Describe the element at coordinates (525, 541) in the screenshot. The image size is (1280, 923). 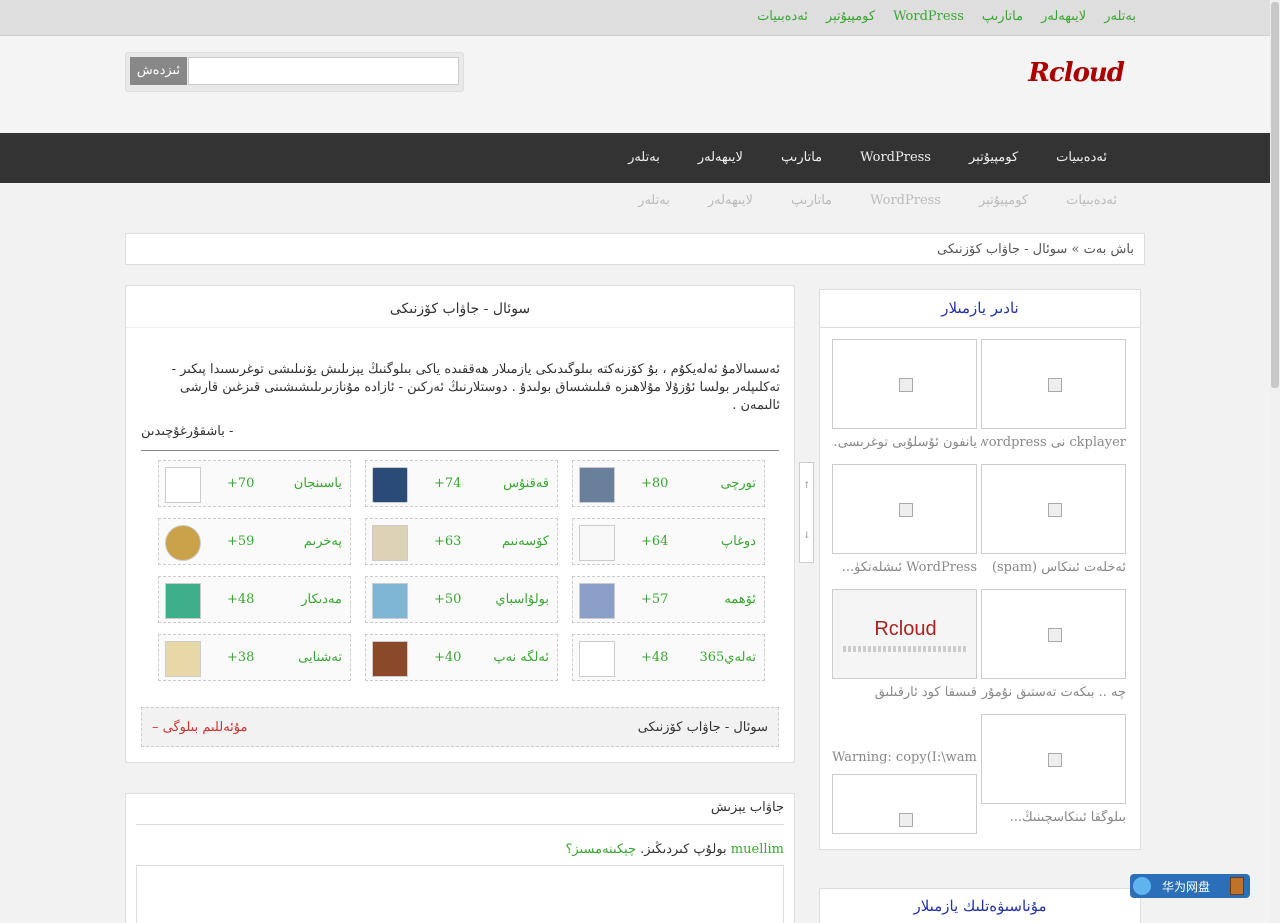
I see `donor-name: كۆسەنىم` at that location.